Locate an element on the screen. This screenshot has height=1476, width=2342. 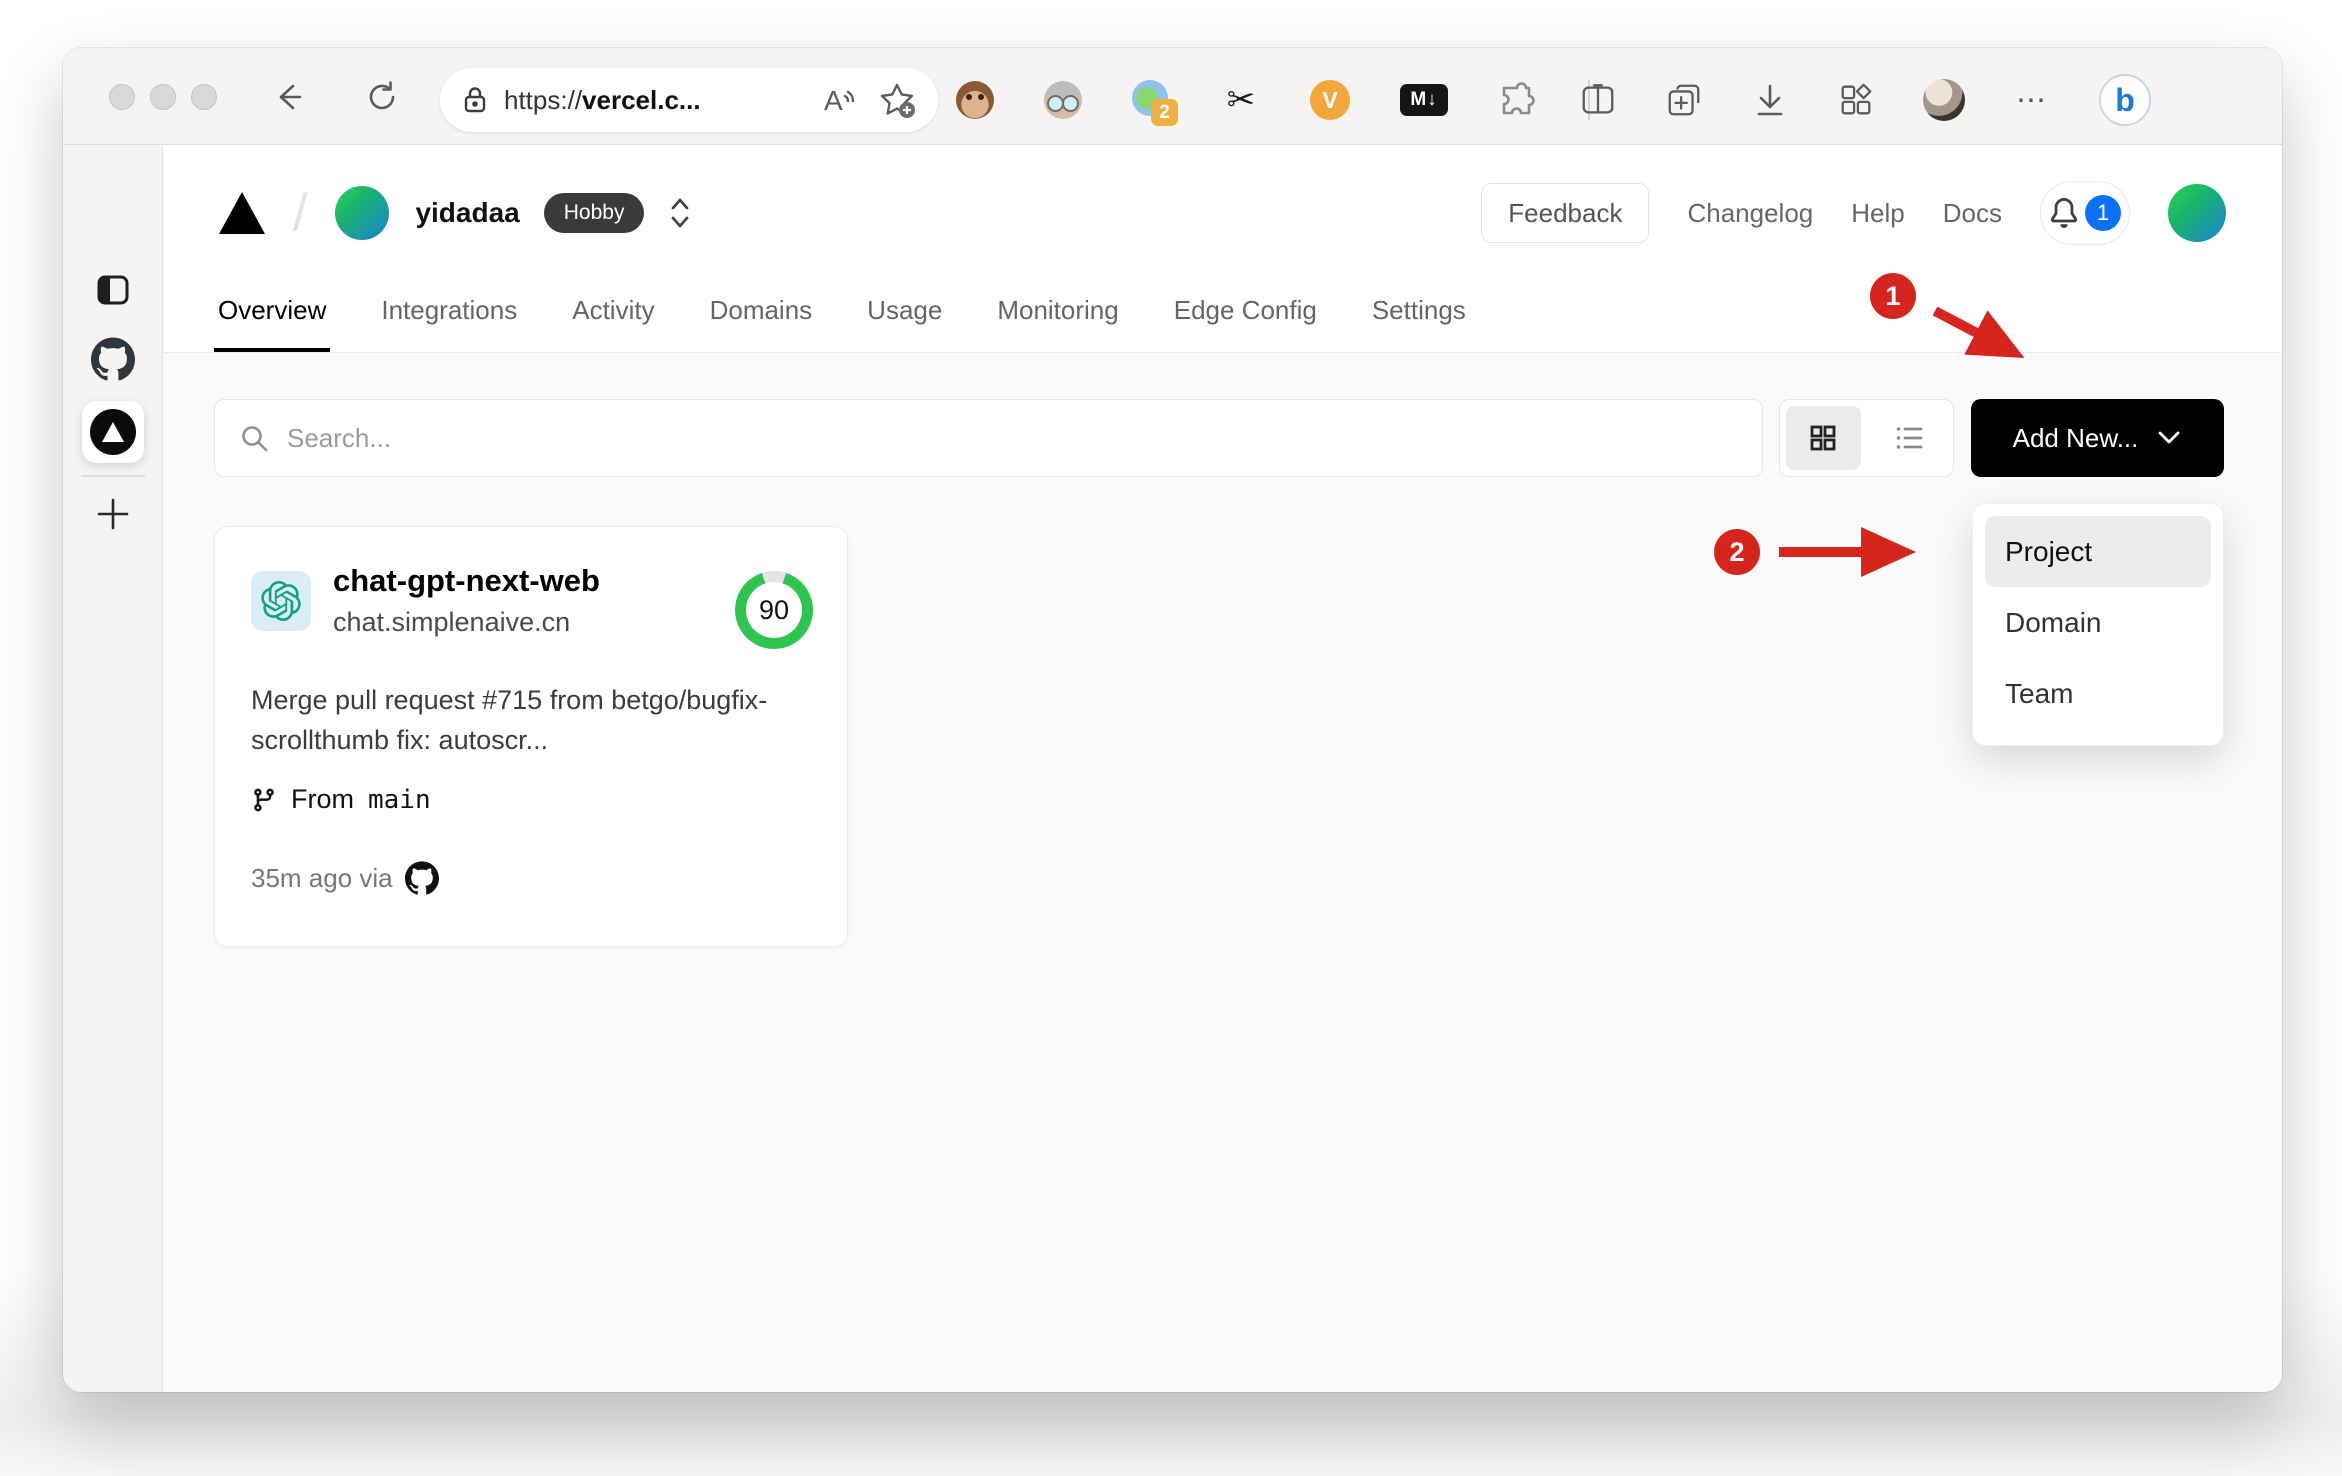
new-tab-button is located at coordinates (113, 514).